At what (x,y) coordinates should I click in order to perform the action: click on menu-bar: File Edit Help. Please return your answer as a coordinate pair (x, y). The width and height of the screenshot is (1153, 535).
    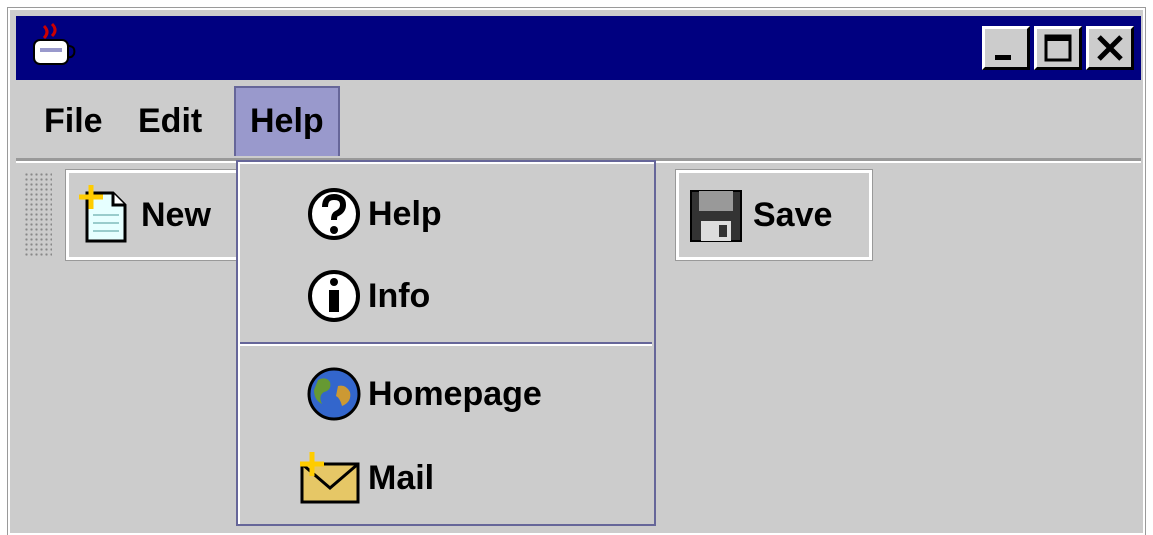
    Looking at the image, I should click on (578, 120).